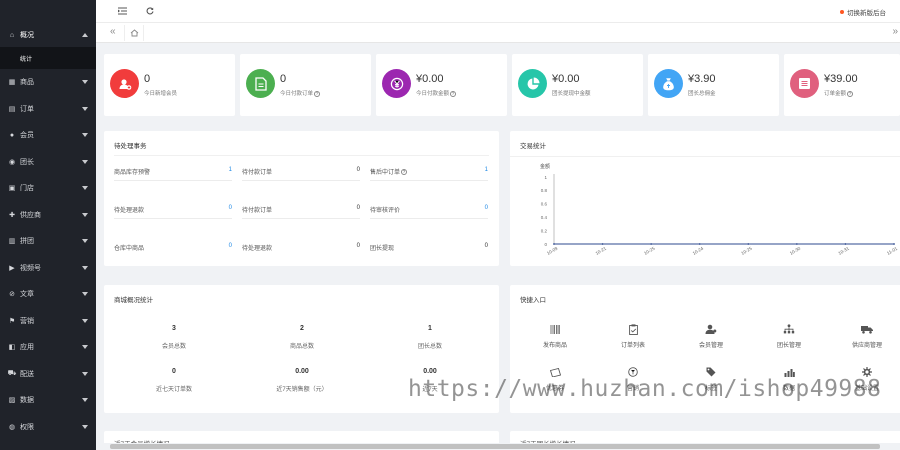 This screenshot has height=450, width=900. I want to click on home-icon: ⌂, so click(12, 35).